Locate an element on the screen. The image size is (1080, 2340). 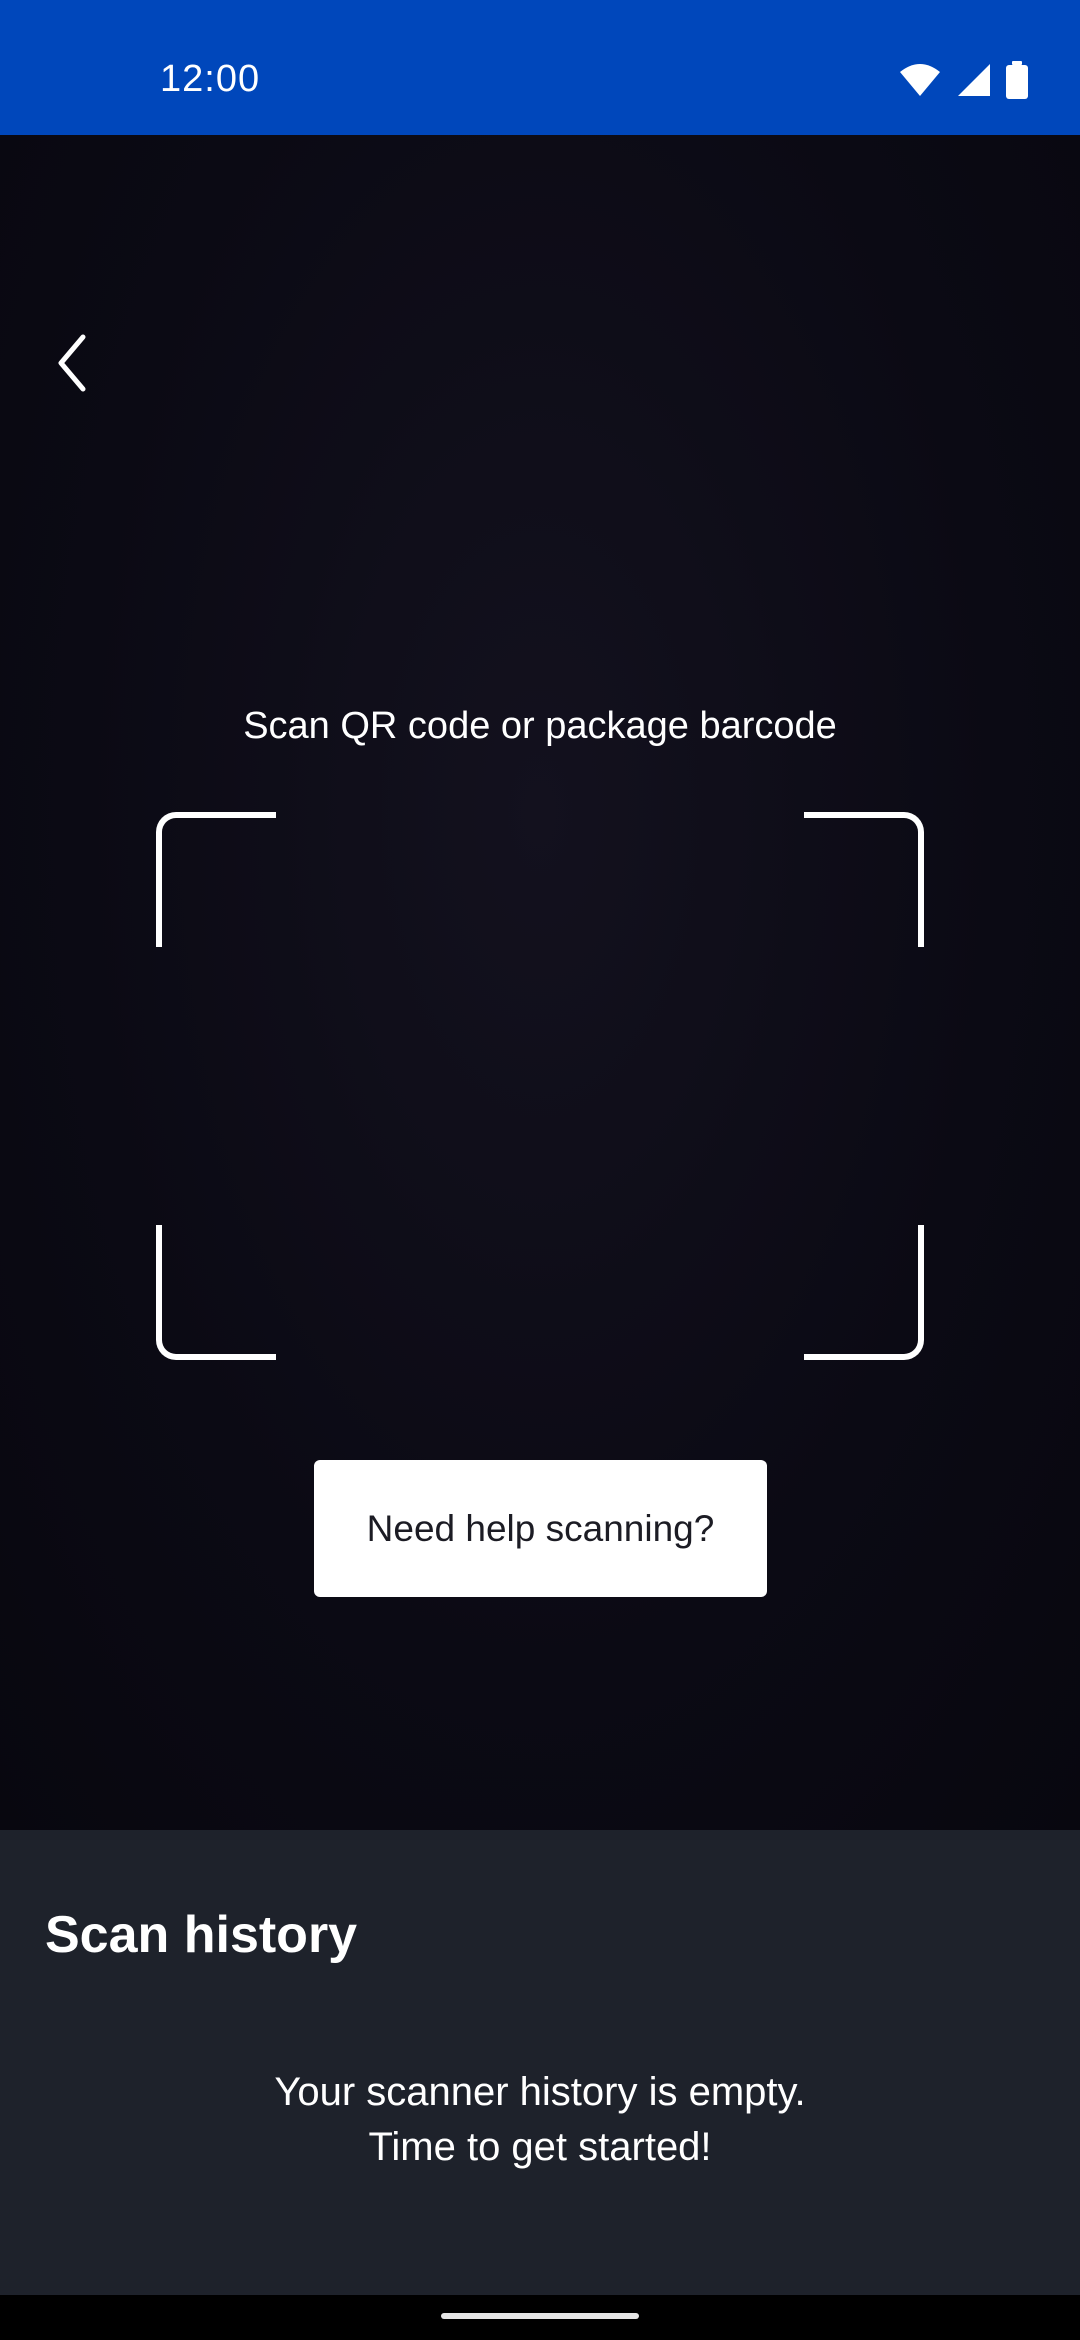
wifi-icon is located at coordinates (920, 82).